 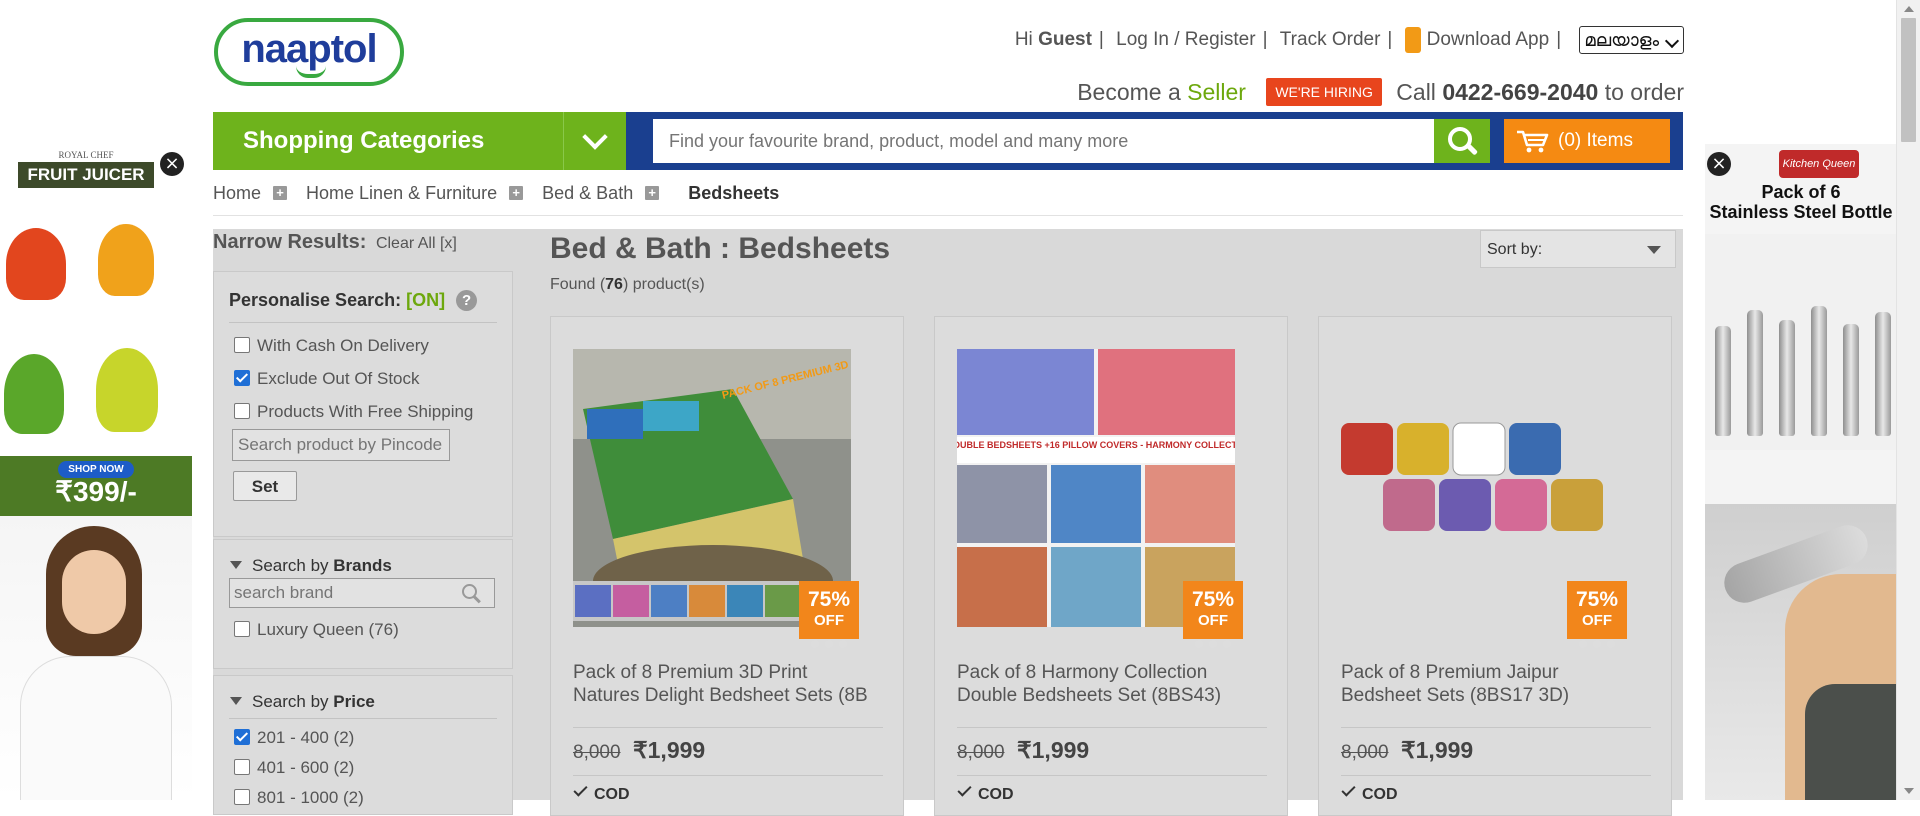 What do you see at coordinates (265, 486) in the screenshot?
I see `set-pincode-button: Set` at bounding box center [265, 486].